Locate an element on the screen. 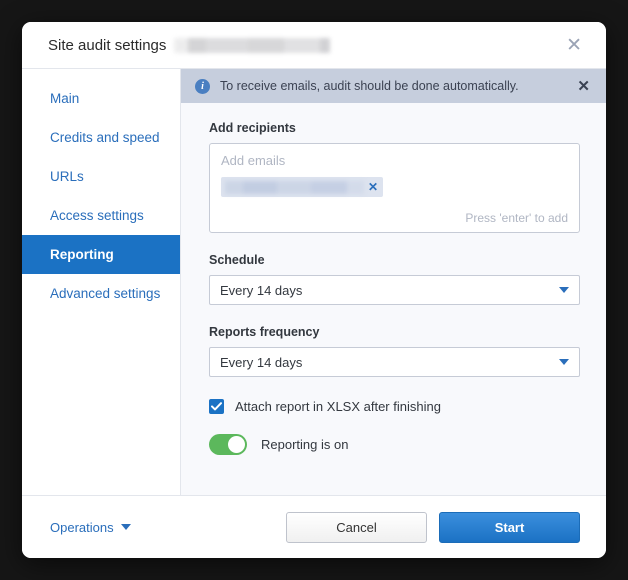 This screenshot has width=628, height=580. sidebar-item-reporting: Reporting is located at coordinates (101, 254).